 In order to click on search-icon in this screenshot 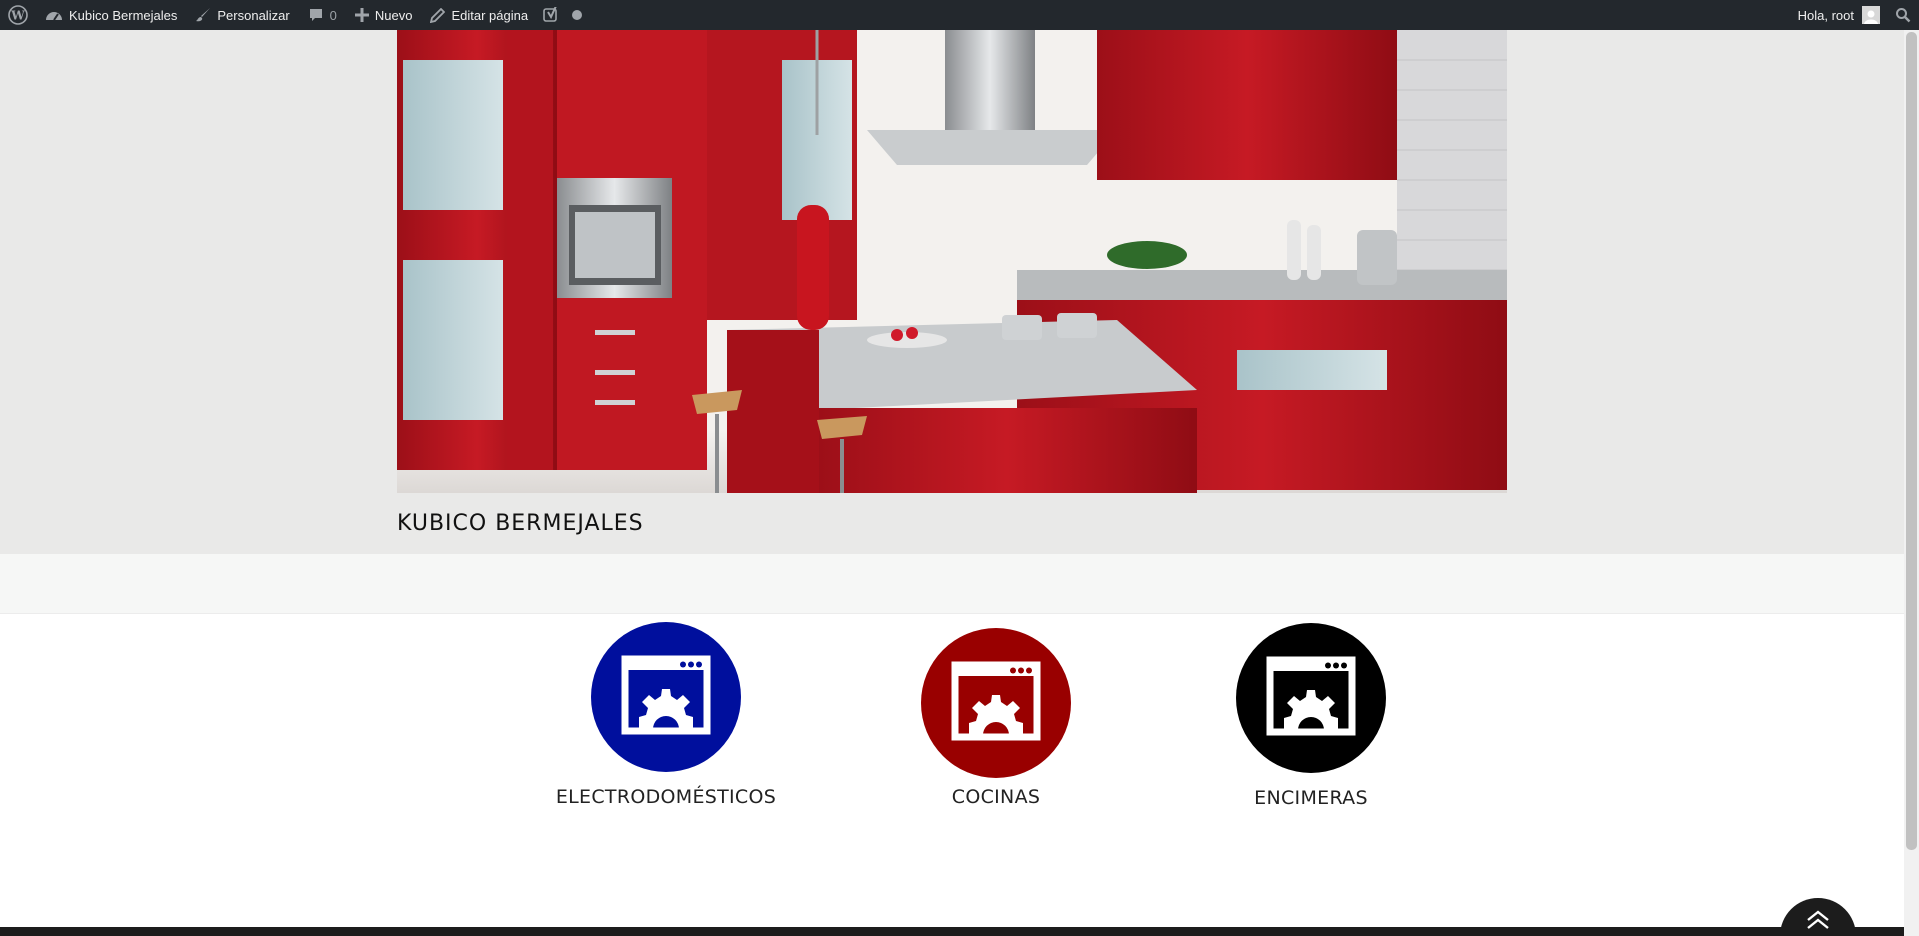, I will do `click(1903, 15)`.